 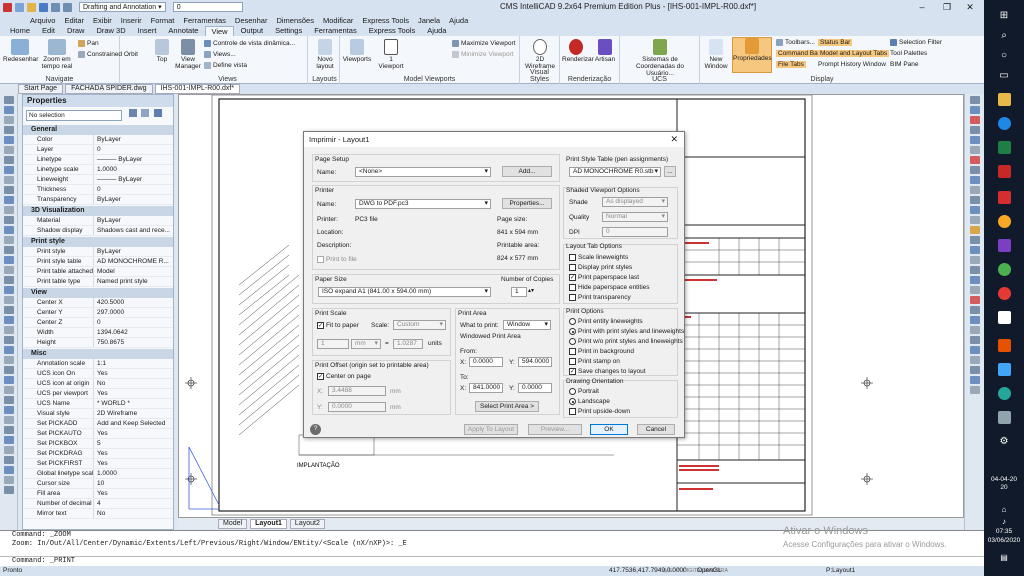 What do you see at coordinates (98, 303) in the screenshot?
I see `property-row: Center X 420.5000` at bounding box center [98, 303].